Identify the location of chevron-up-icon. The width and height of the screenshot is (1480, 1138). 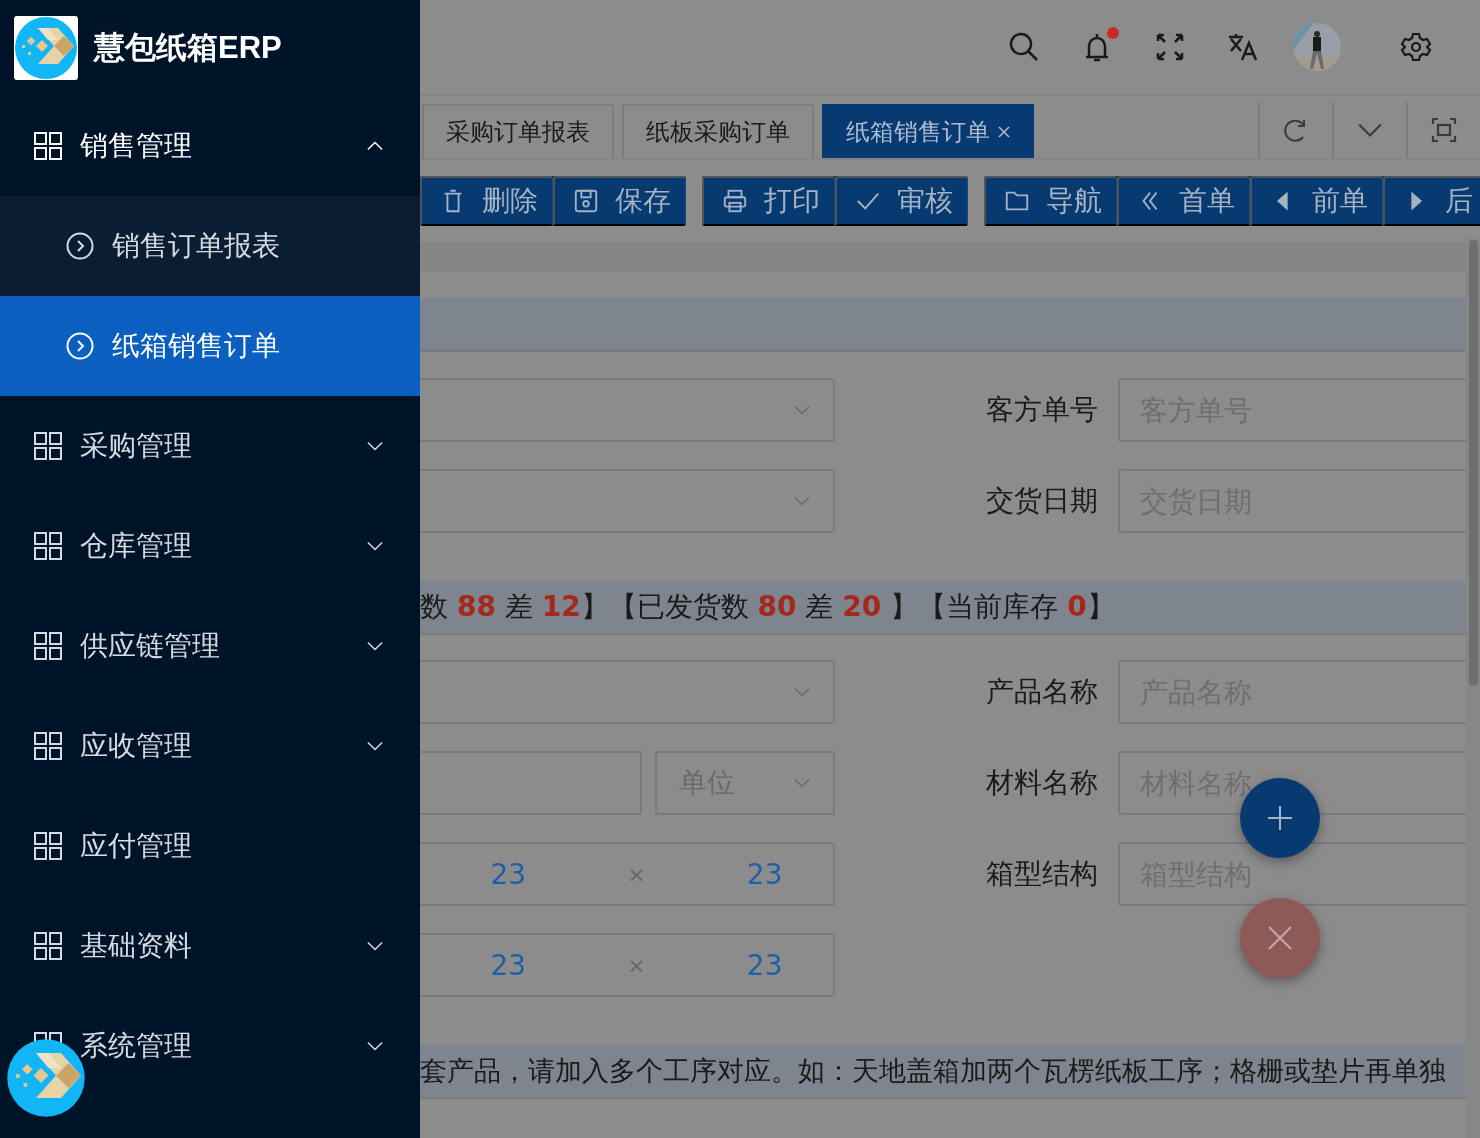
(375, 146).